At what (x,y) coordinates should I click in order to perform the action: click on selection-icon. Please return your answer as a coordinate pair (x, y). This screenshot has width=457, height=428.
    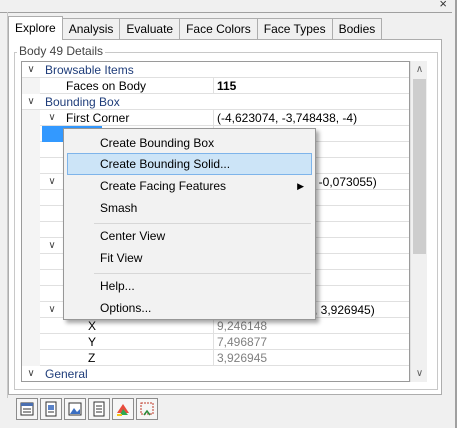
    Looking at the image, I should click on (147, 409).